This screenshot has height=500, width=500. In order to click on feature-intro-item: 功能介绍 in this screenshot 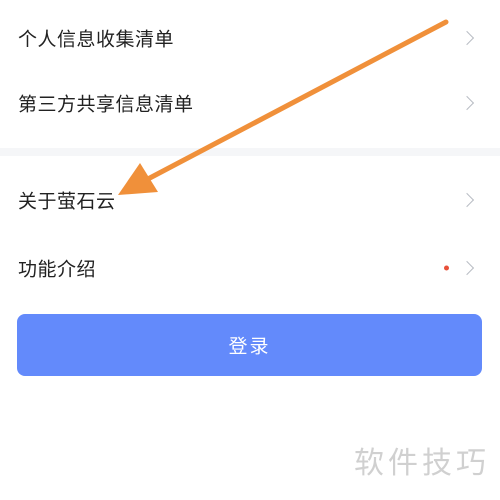, I will do `click(250, 268)`.